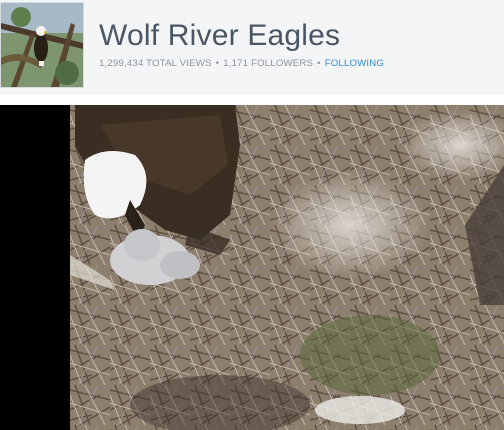 This screenshot has width=504, height=430. What do you see at coordinates (354, 63) in the screenshot?
I see `following-button: FOLLOWING` at bounding box center [354, 63].